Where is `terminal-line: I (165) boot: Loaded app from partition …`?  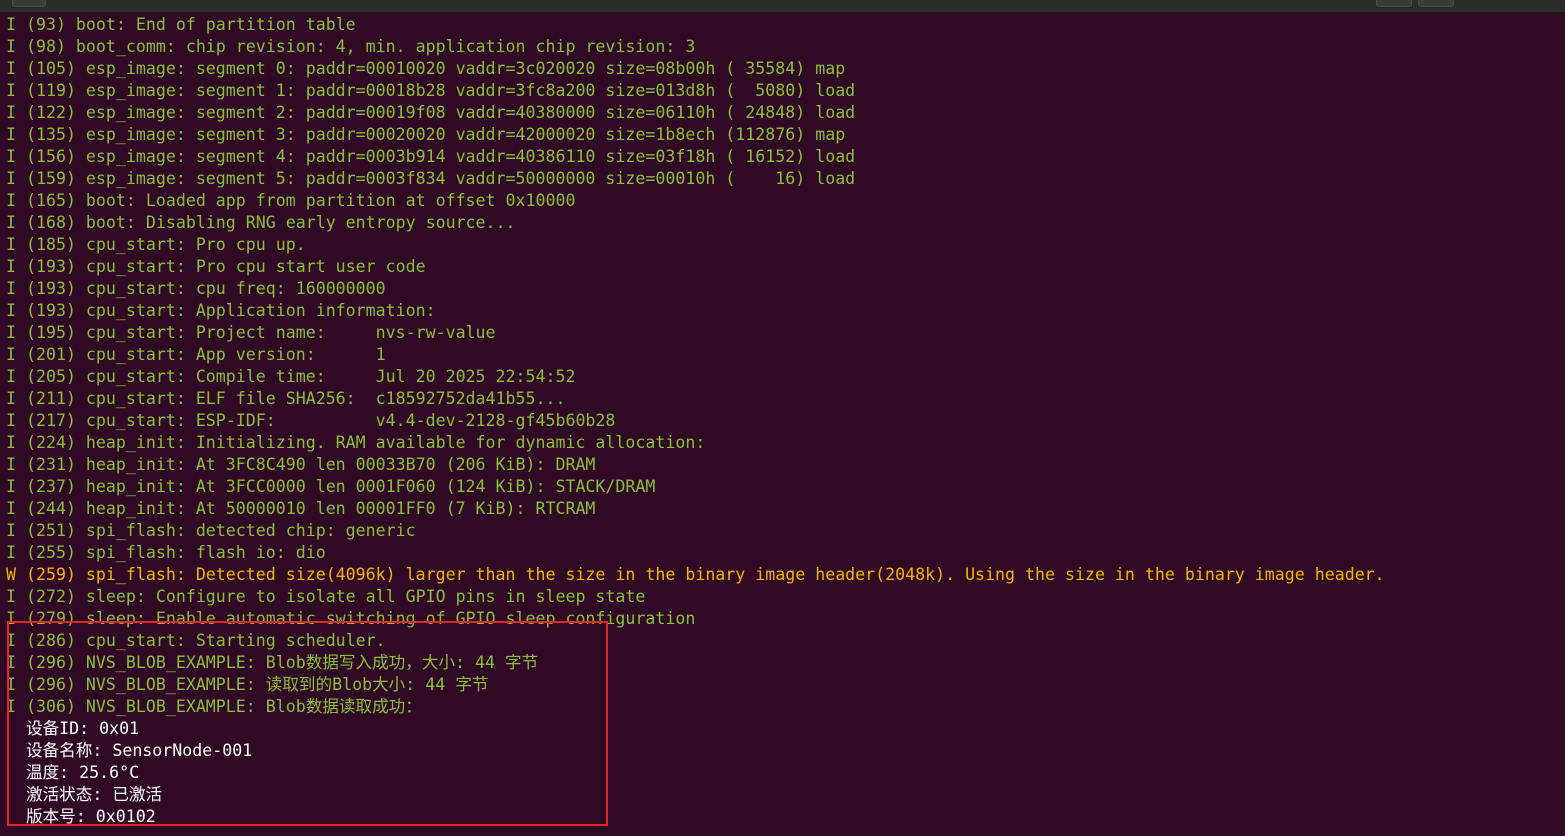 terminal-line: I (165) boot: Loaded app from partition … is located at coordinates (291, 200).